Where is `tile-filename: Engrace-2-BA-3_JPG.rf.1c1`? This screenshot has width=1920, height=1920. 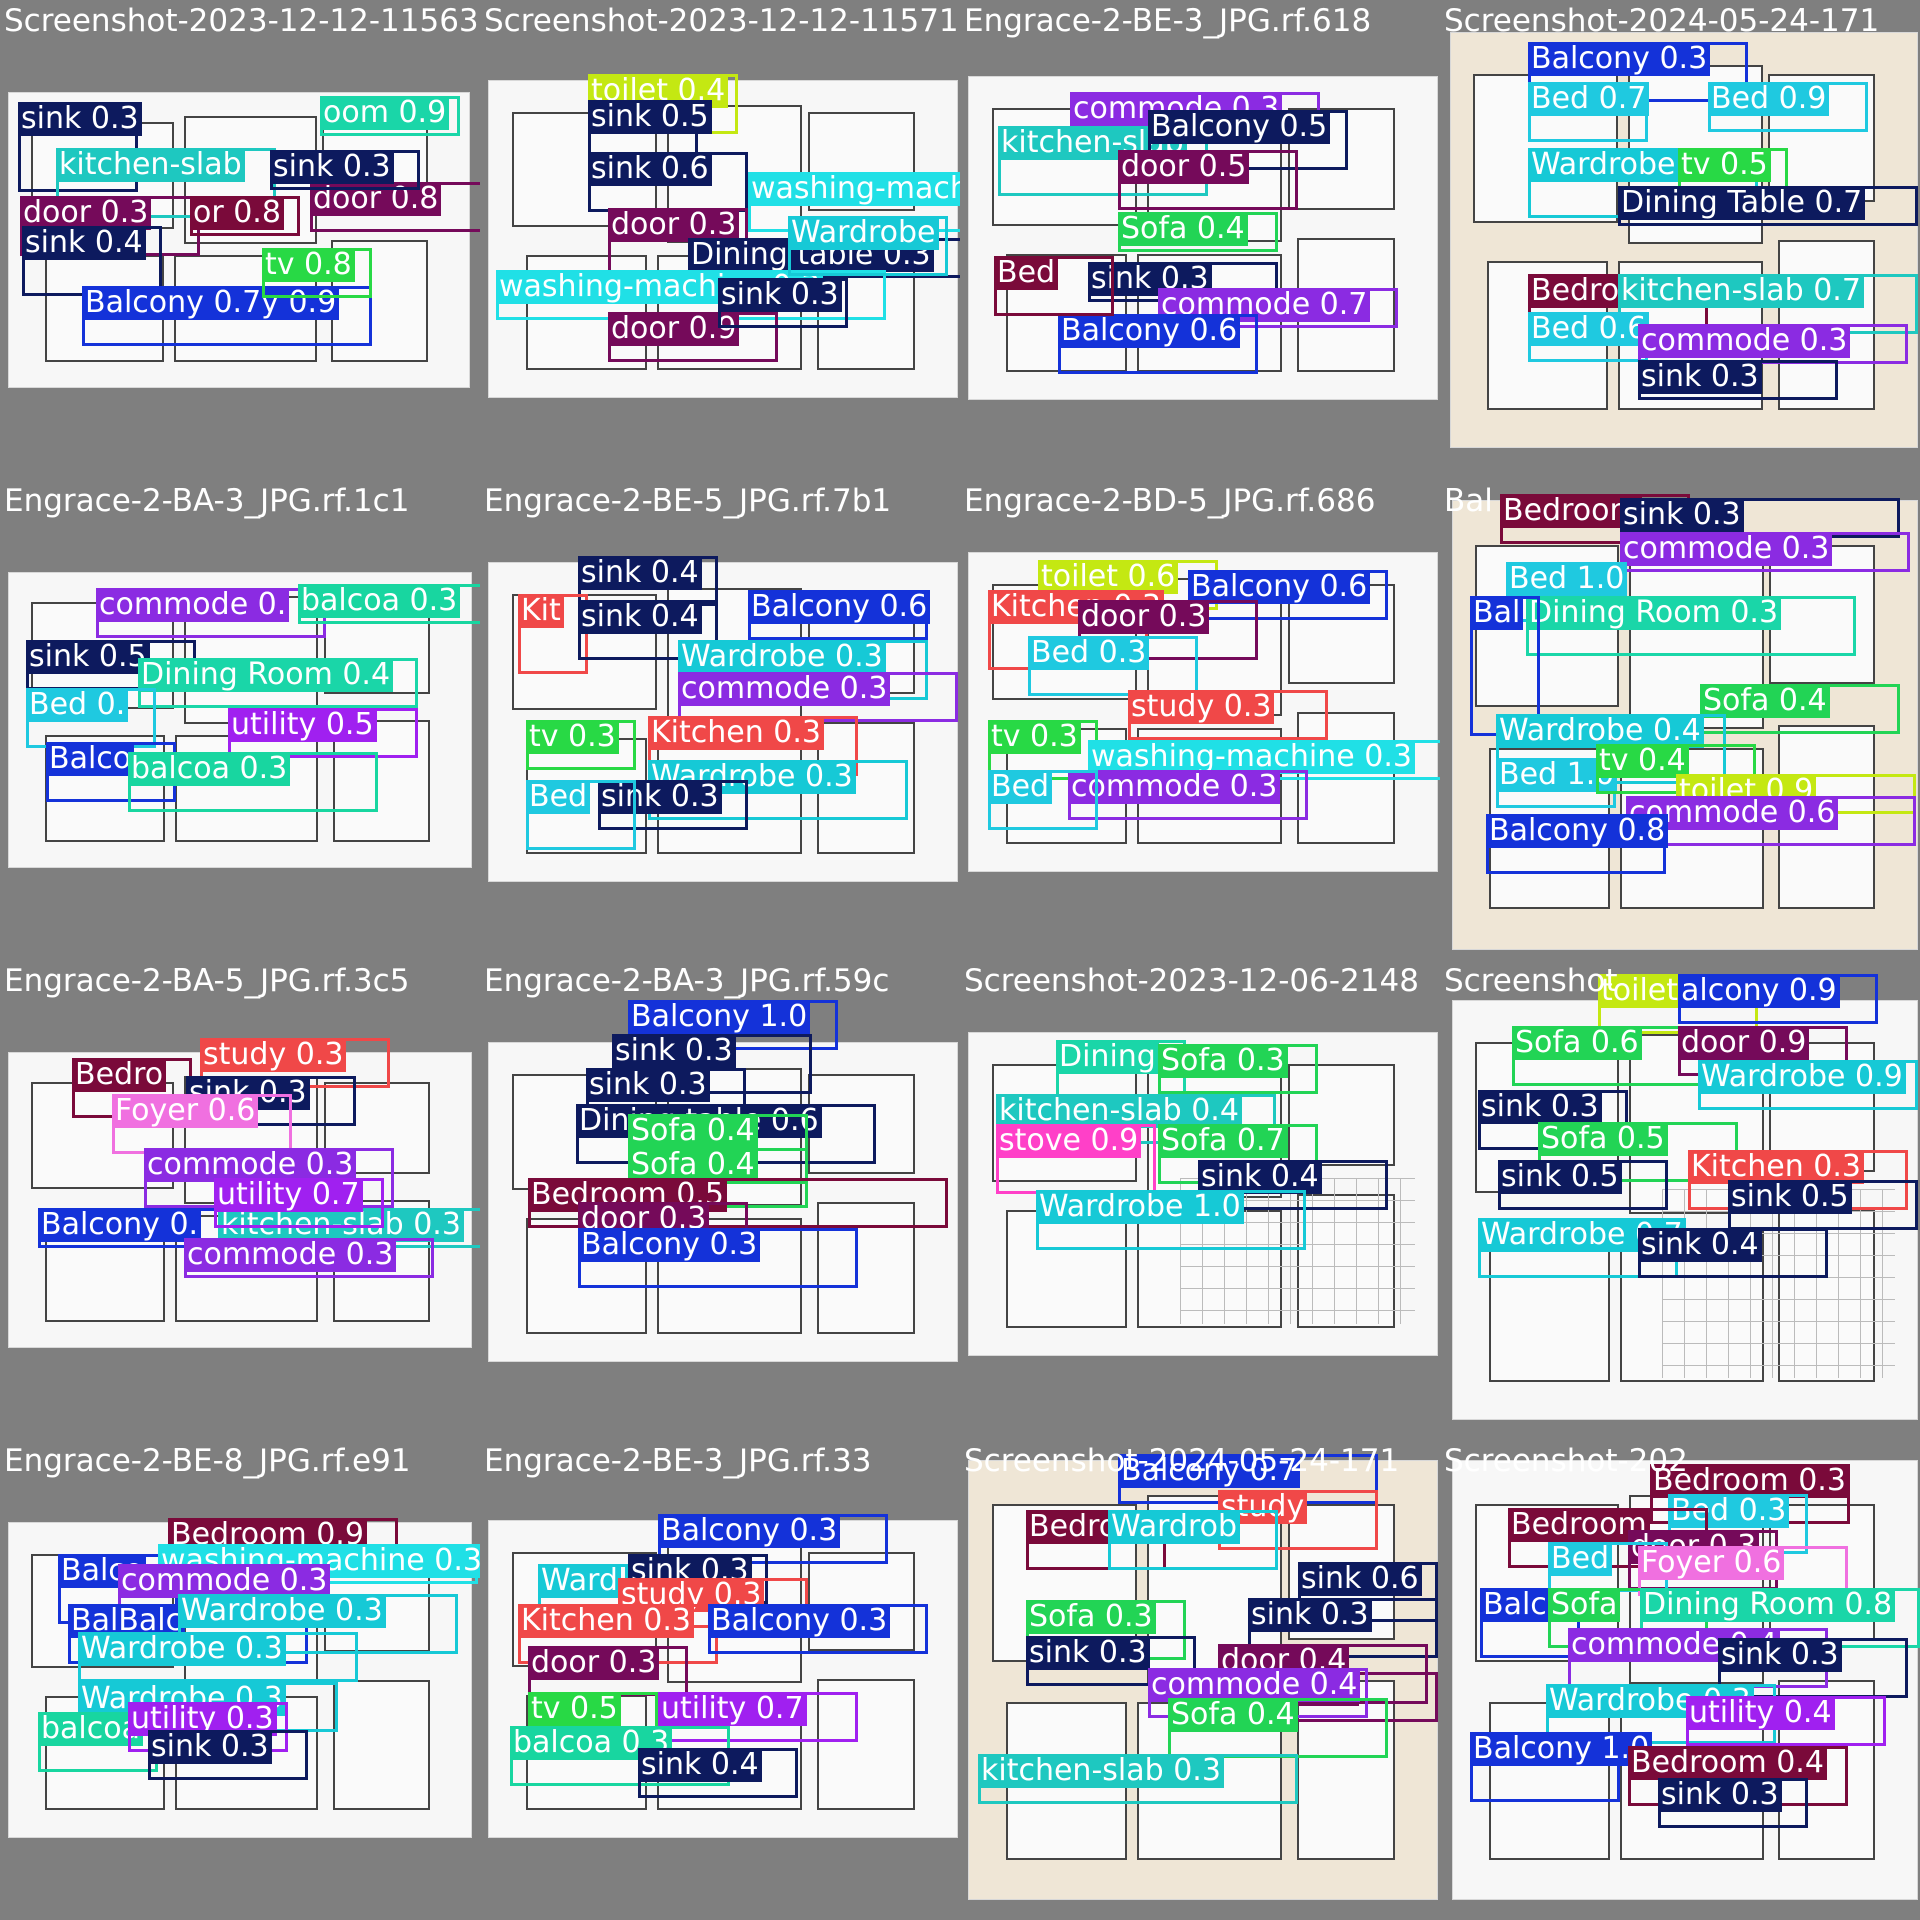 tile-filename: Engrace-2-BA-3_JPG.rf.1c1 is located at coordinates (207, 501).